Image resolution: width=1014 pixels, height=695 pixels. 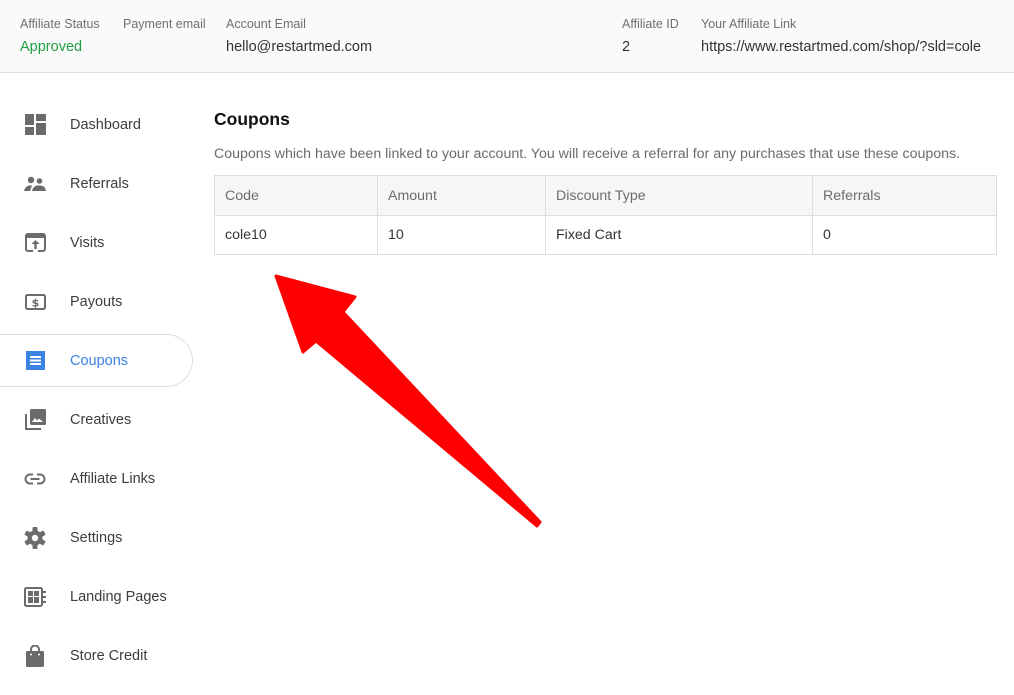 I want to click on sidebar-item-label: Creatives, so click(x=101, y=419).